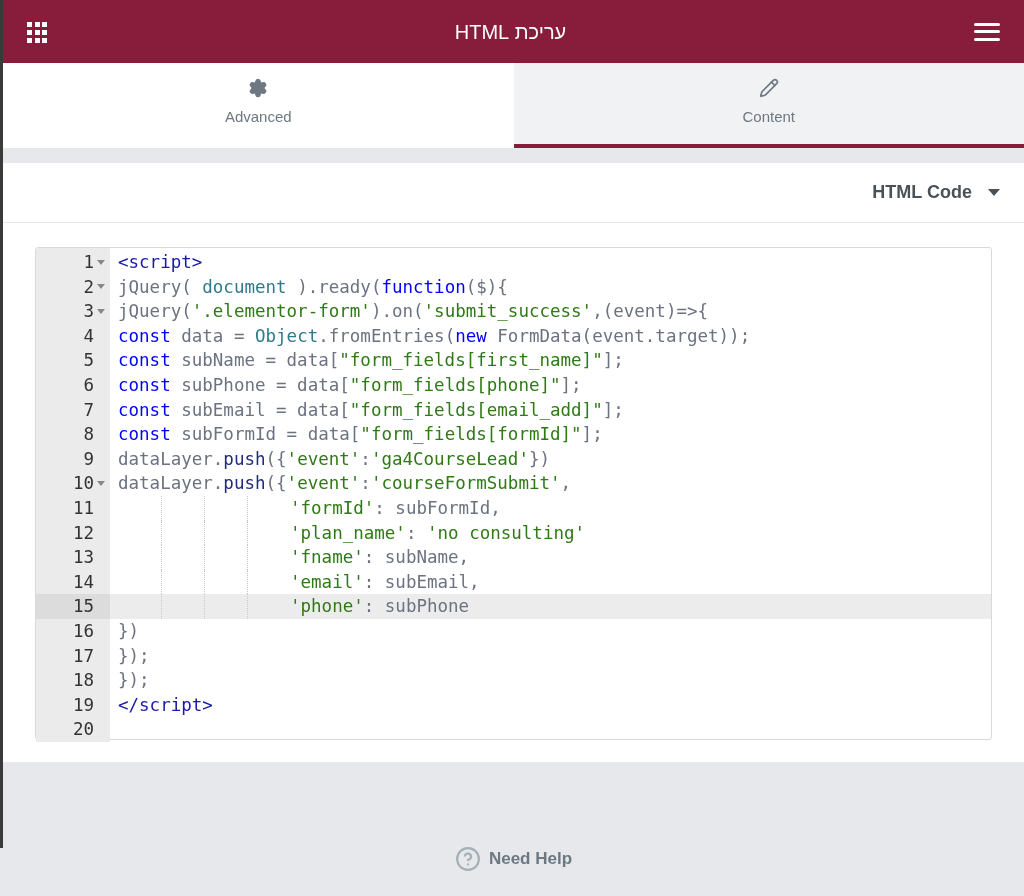 This screenshot has width=1024, height=896. I want to click on line-number: 1, so click(88, 262).